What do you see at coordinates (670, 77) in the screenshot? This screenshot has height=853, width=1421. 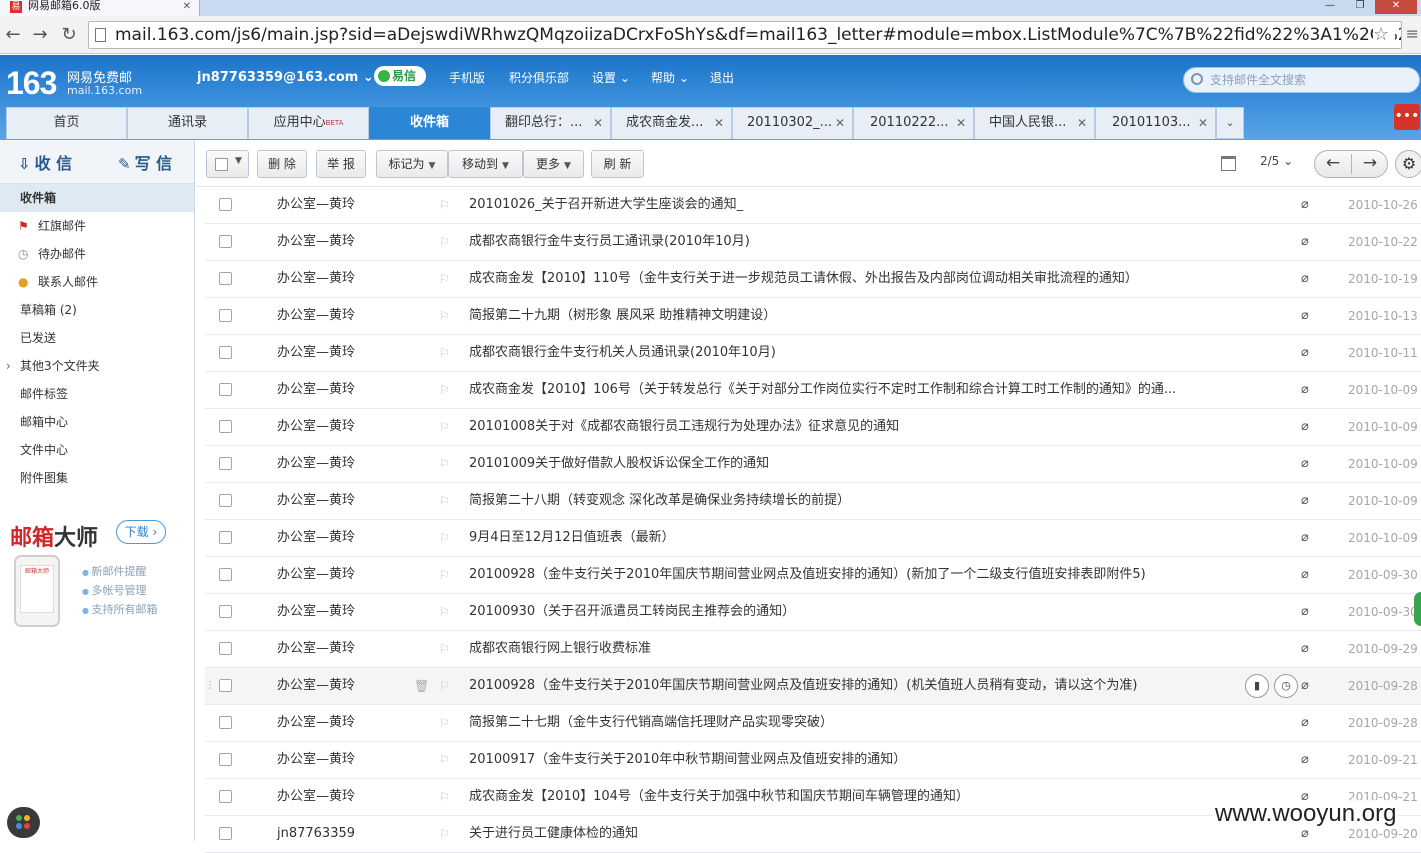 I see `help-link: 帮助 ⌄` at bounding box center [670, 77].